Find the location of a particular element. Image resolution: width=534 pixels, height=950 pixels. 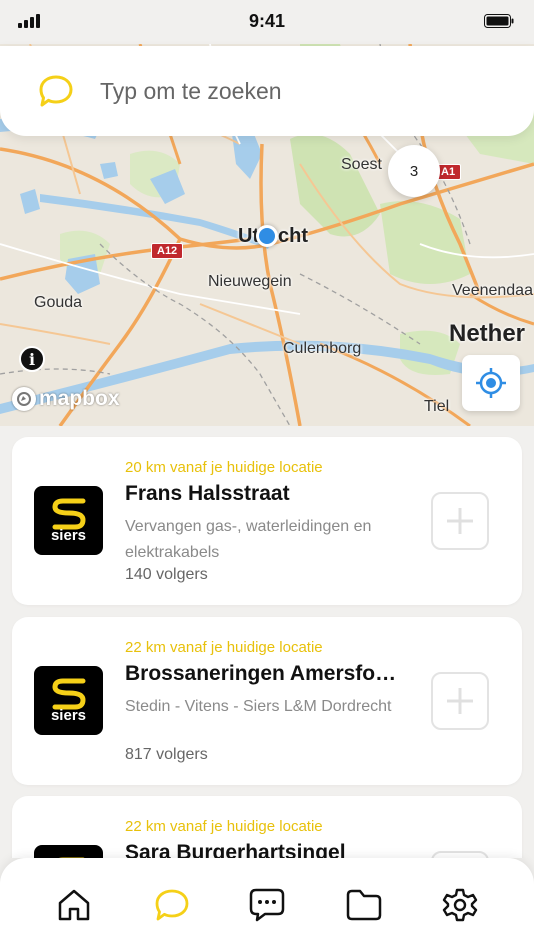

search-bar is located at coordinates (267, 91).